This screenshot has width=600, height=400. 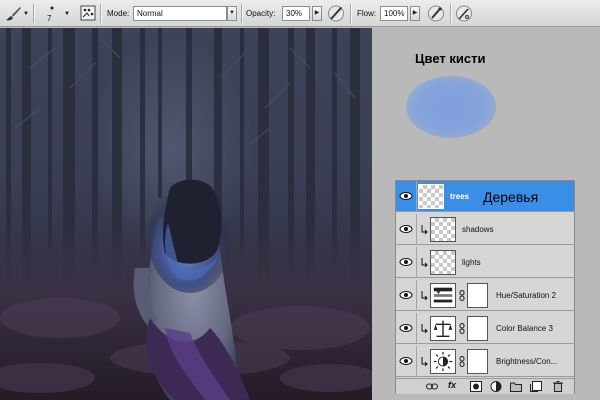 What do you see at coordinates (180, 13) in the screenshot?
I see `mode-select: Normal` at bounding box center [180, 13].